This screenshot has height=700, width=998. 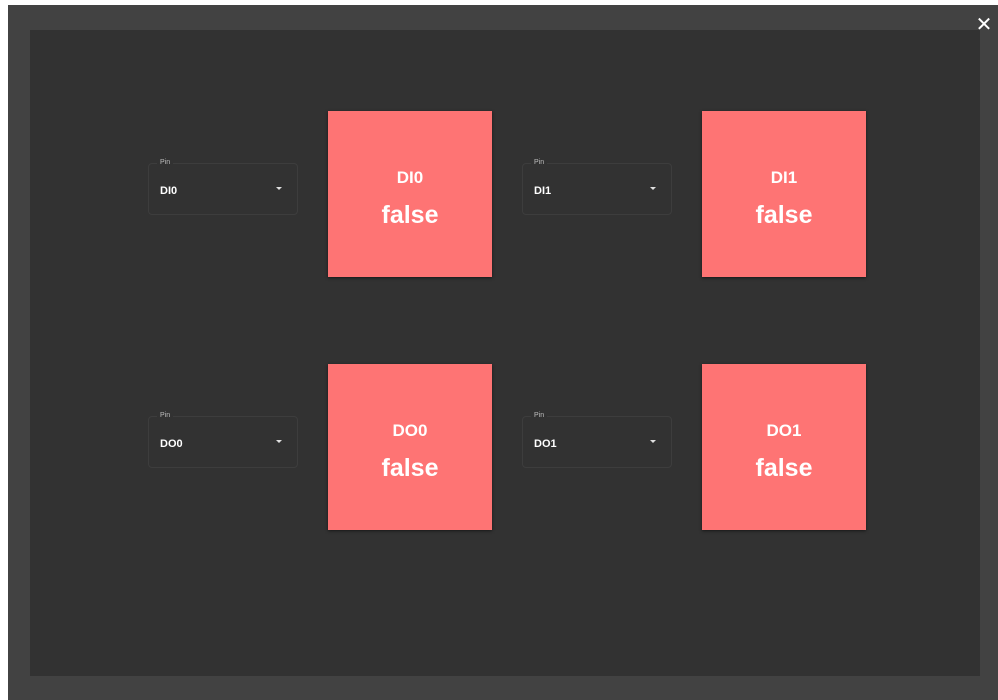 I want to click on pin-select-value: DI1, so click(x=543, y=191).